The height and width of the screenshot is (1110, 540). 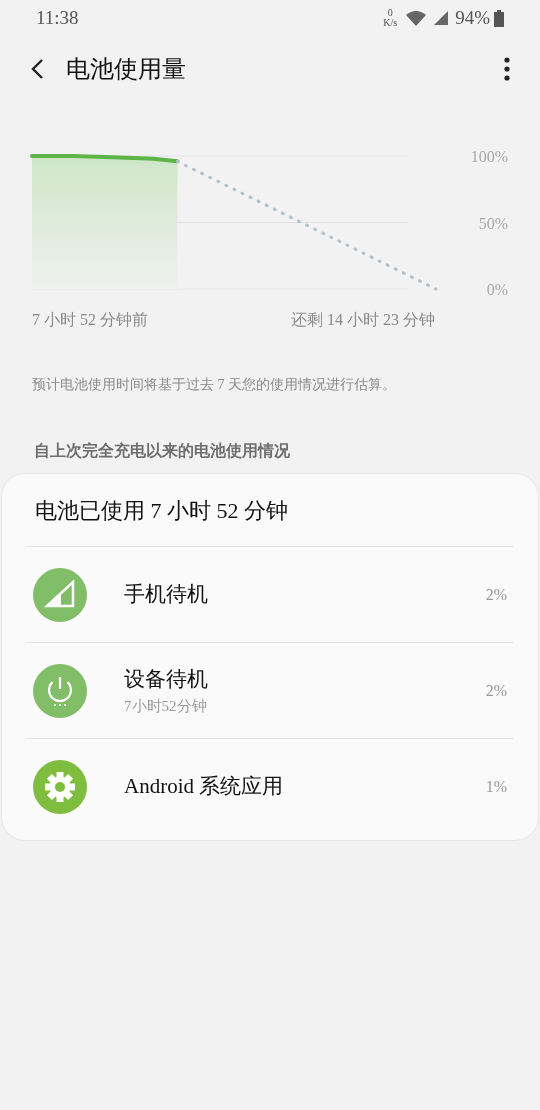 I want to click on usage-item: 手机待机 2%, so click(x=270, y=594).